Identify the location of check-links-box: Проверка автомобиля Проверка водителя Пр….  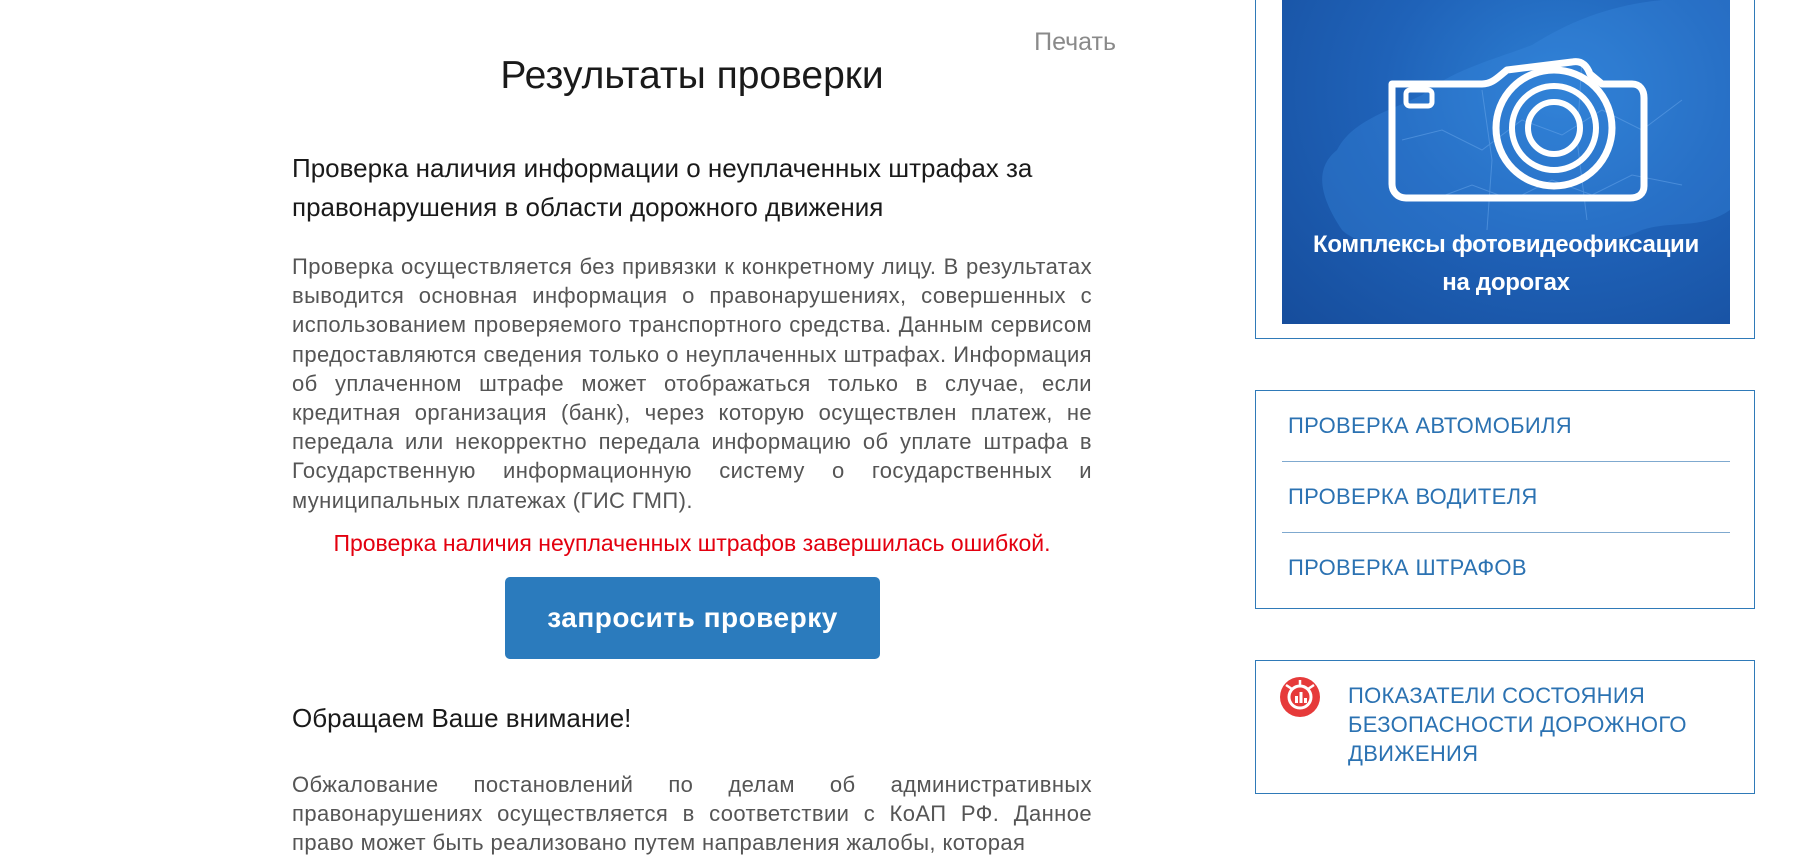
(1505, 499).